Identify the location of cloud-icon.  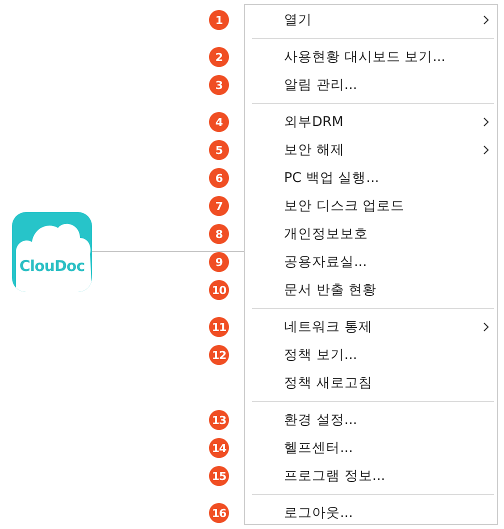
(54, 257).